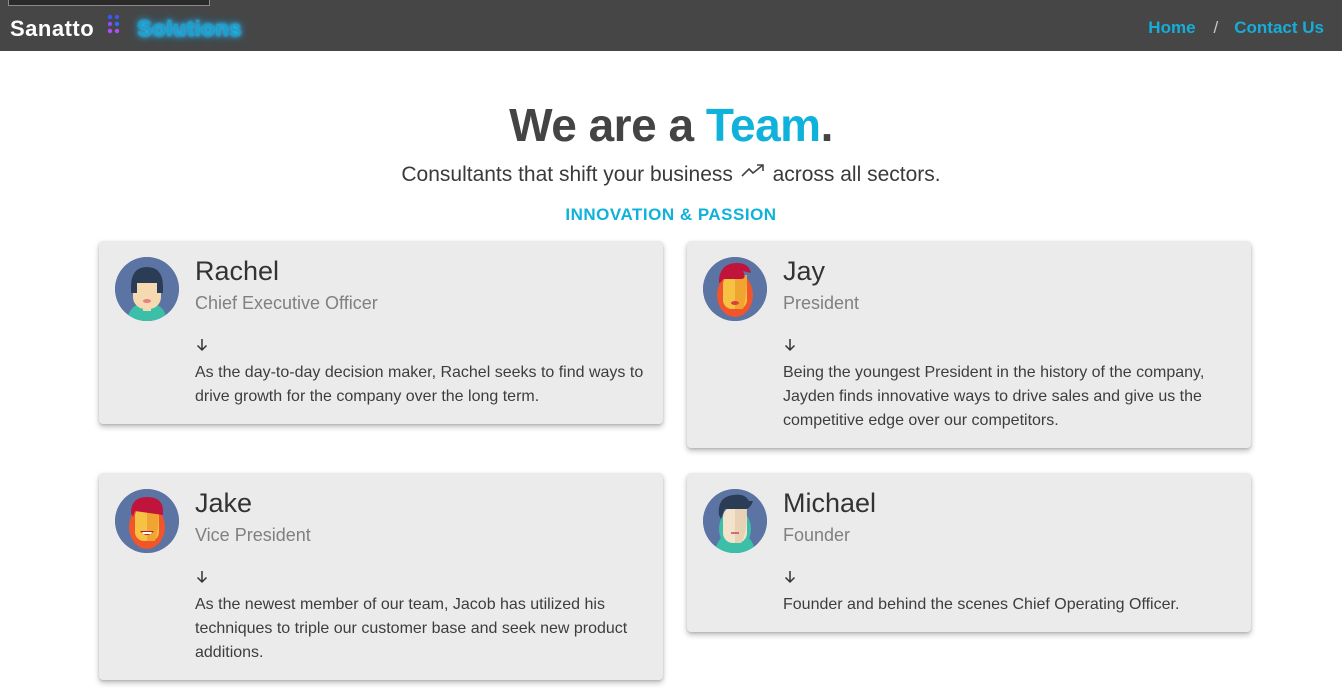  Describe the element at coordinates (856, 174) in the screenshot. I see `subtitle-after: across all sectors.` at that location.